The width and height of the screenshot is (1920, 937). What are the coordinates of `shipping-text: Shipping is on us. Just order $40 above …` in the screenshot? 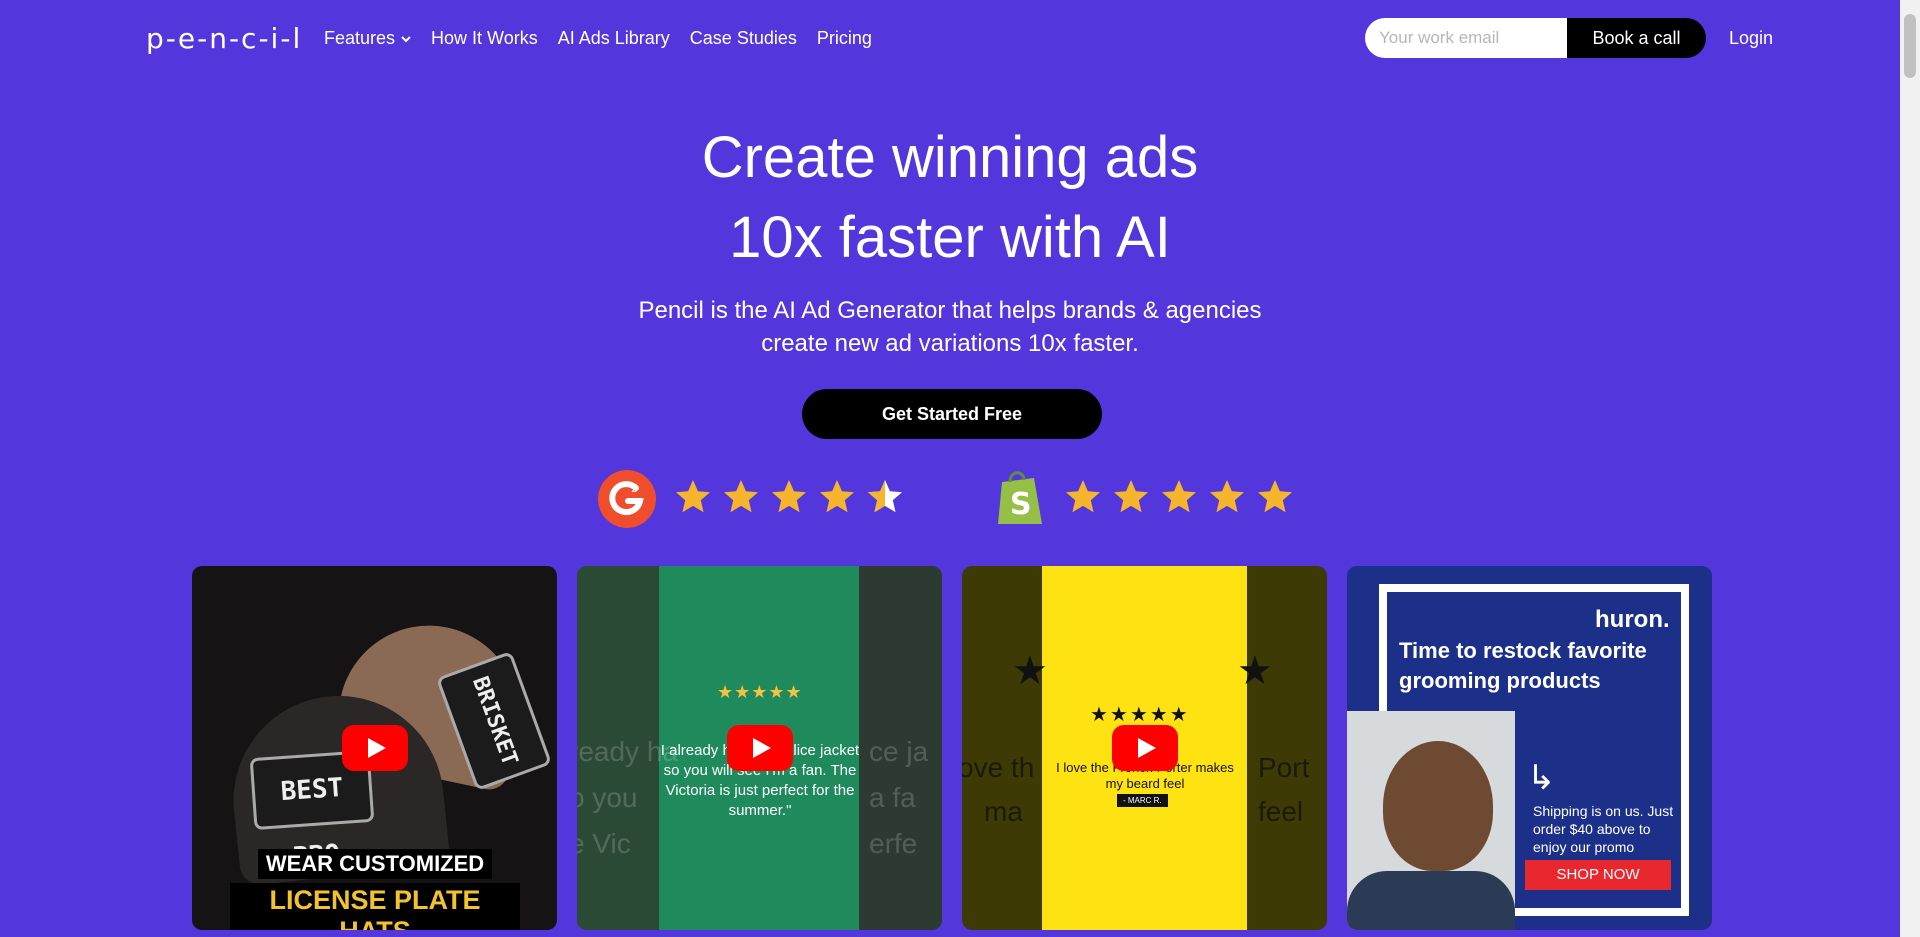 It's located at (1603, 829).